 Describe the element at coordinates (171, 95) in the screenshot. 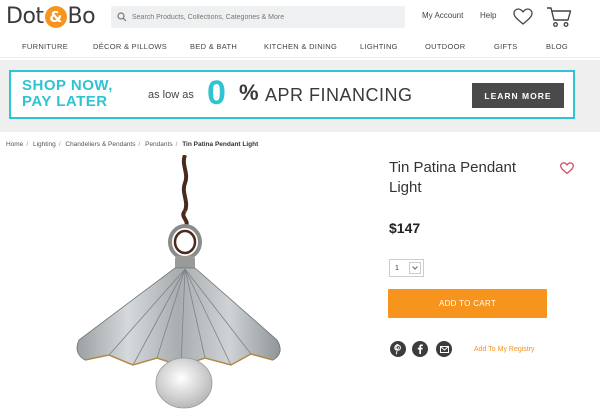

I see `banner-as-low-as: as low as` at that location.